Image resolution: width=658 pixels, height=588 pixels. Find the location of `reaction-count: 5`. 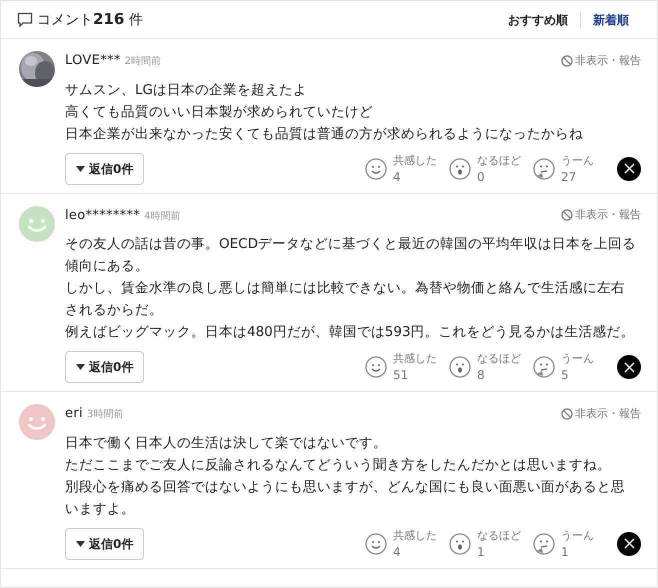

reaction-count: 5 is located at coordinates (565, 375).